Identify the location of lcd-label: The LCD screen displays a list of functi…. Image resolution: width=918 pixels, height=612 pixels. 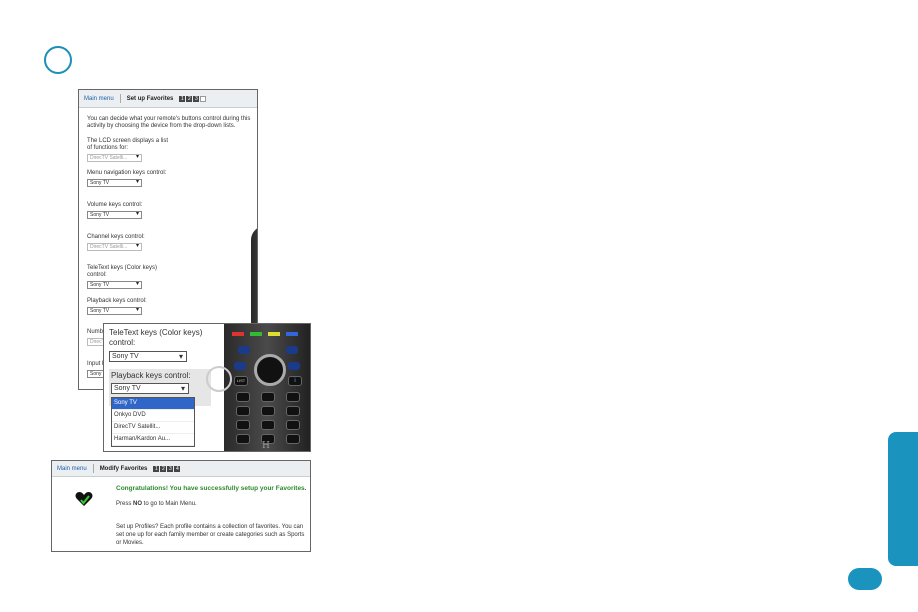
(128, 144).